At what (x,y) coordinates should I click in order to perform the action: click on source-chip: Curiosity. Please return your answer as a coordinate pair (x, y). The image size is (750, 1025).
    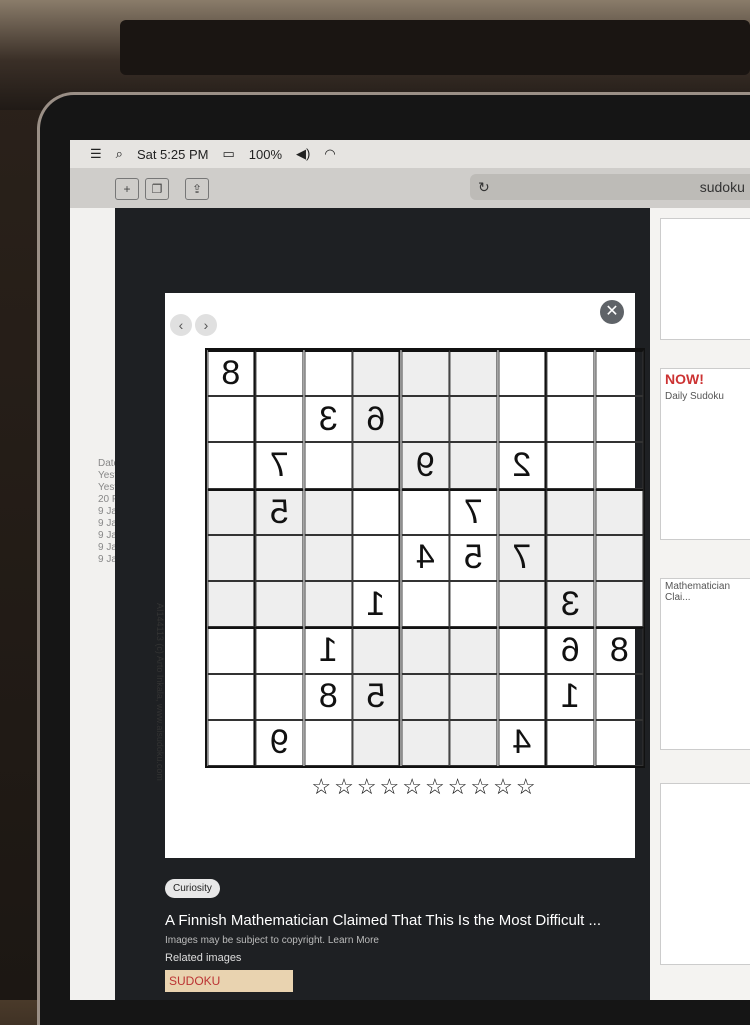
    Looking at the image, I should click on (192, 888).